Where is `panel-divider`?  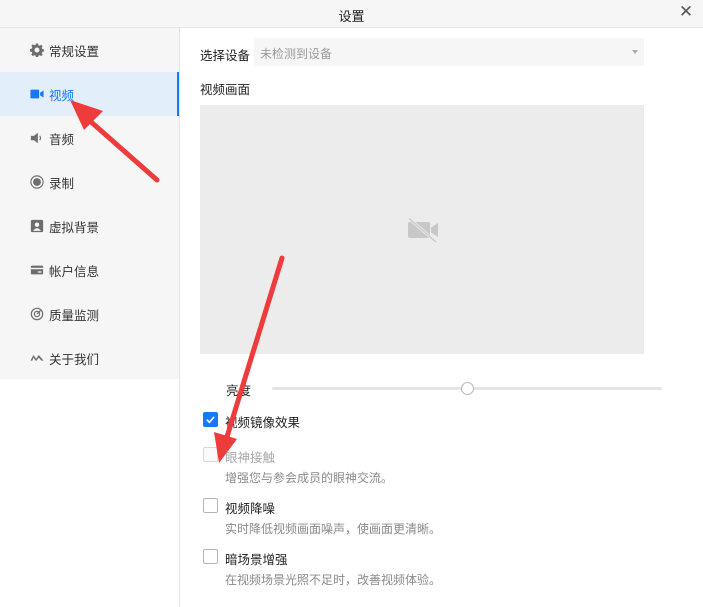
panel-divider is located at coordinates (179, 317).